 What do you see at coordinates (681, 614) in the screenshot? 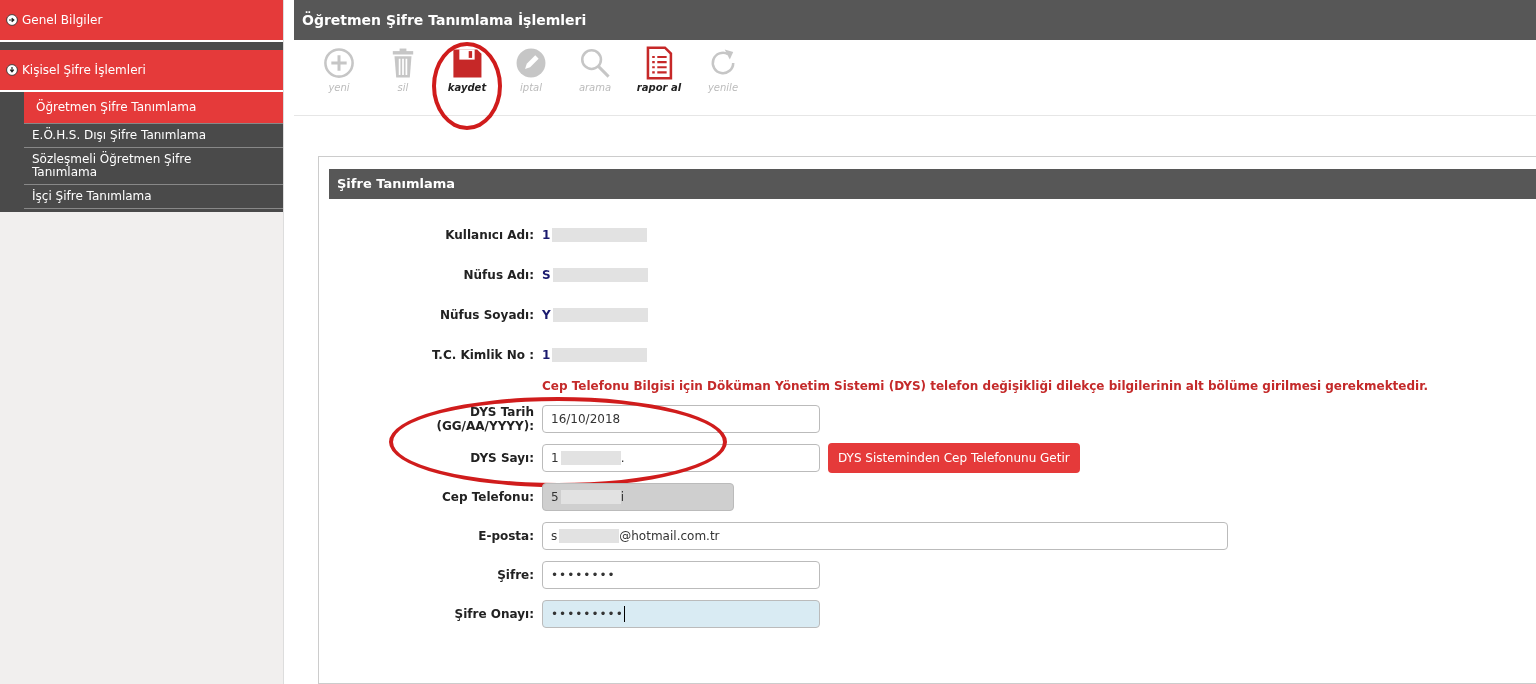
I see `password-field: •••••••••` at bounding box center [681, 614].